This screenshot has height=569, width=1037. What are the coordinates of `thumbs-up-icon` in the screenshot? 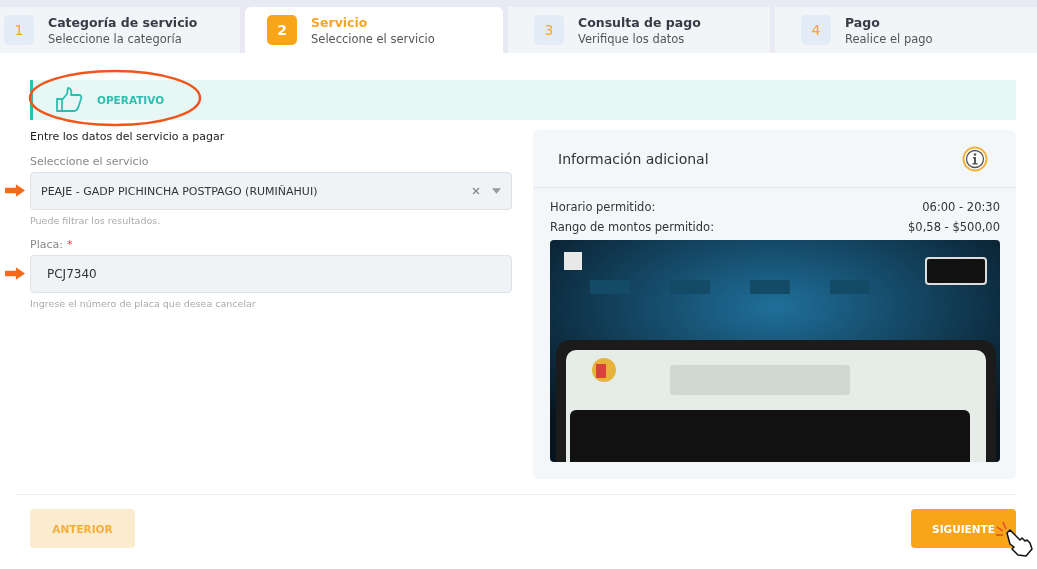 It's located at (69, 100).